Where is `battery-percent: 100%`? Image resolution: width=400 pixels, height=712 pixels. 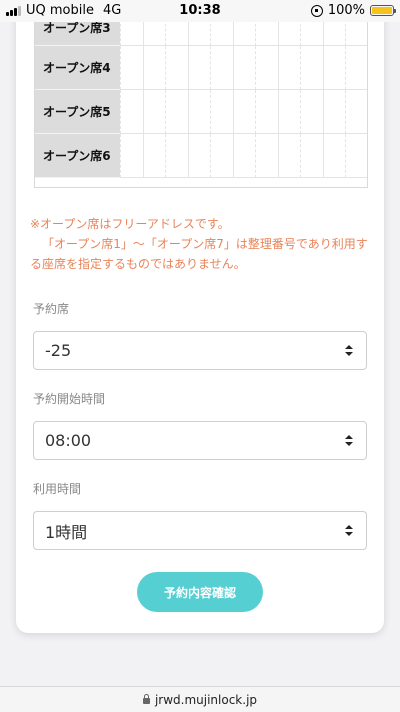 battery-percent: 100% is located at coordinates (346, 10).